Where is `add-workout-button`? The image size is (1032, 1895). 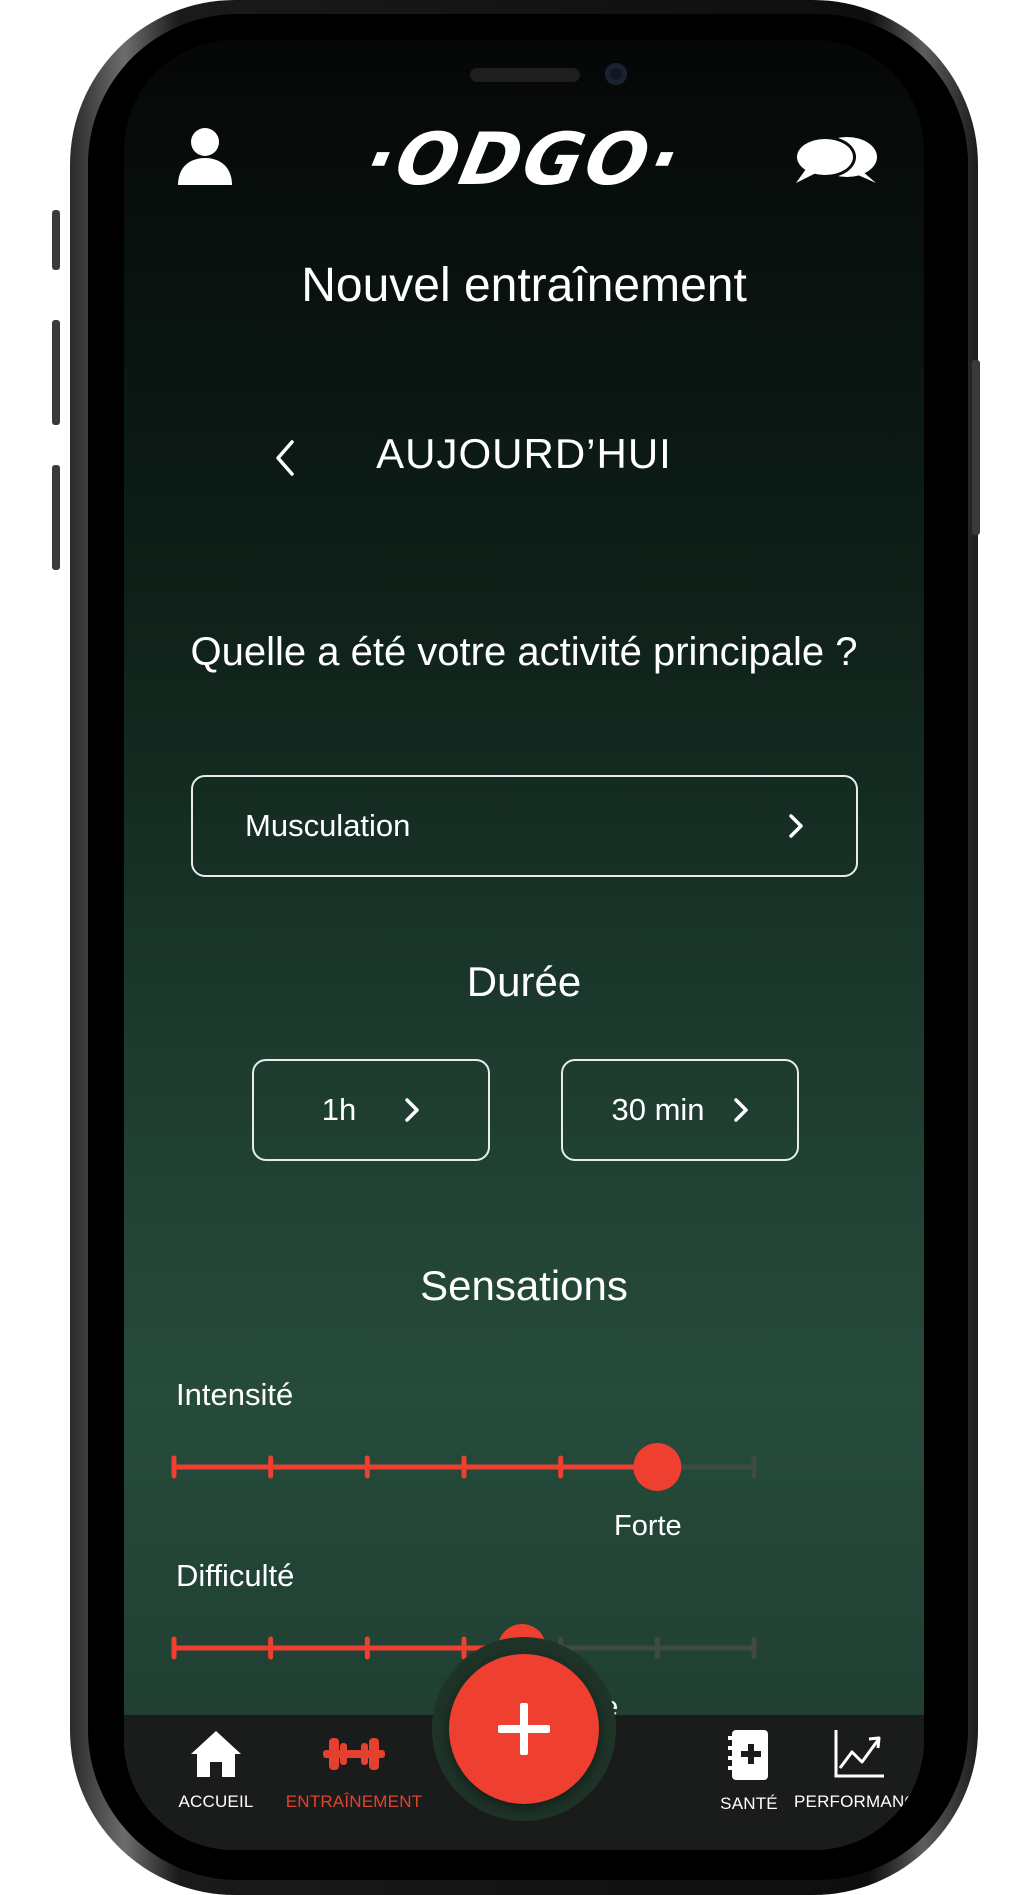
add-workout-button is located at coordinates (524, 1729).